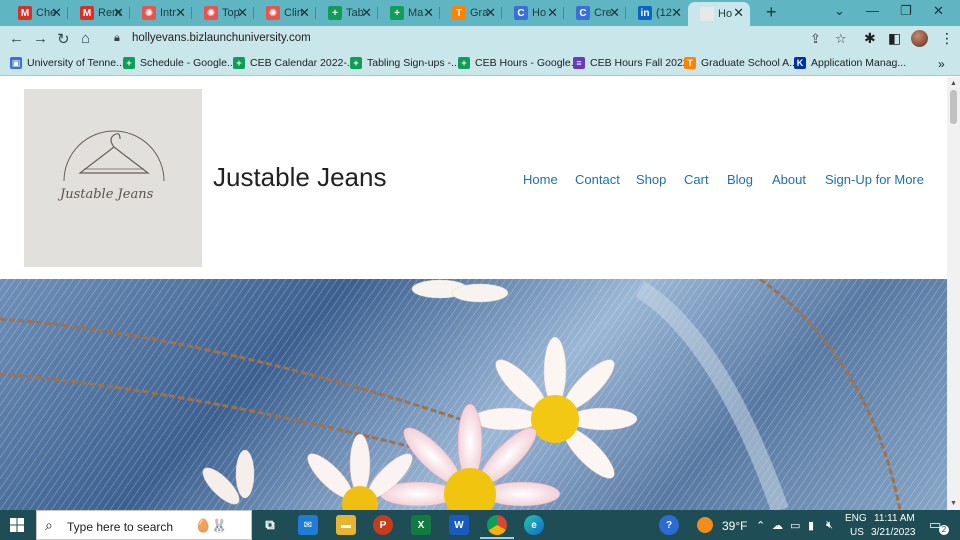 This screenshot has height=540, width=960. Describe the element at coordinates (497, 538) in the screenshot. I see `chrome-active-indicator` at that location.